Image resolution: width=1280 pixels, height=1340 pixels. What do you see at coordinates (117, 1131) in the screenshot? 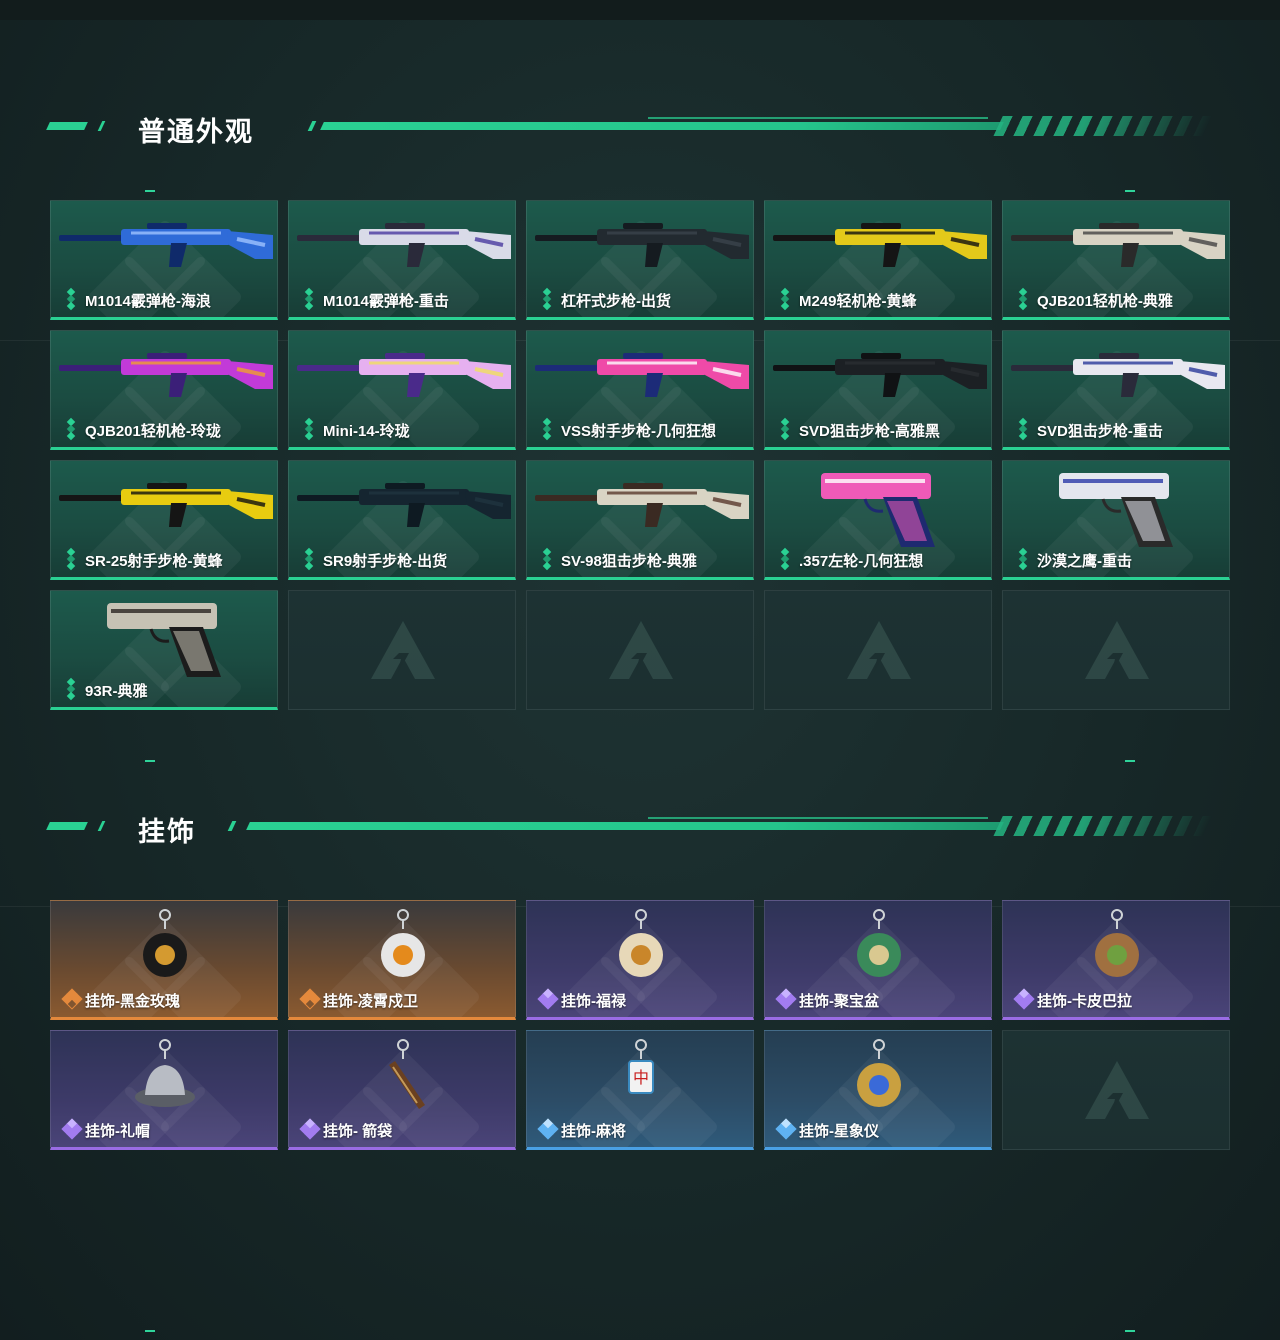
I see `item-label: 挂饰-礼帽` at bounding box center [117, 1131].